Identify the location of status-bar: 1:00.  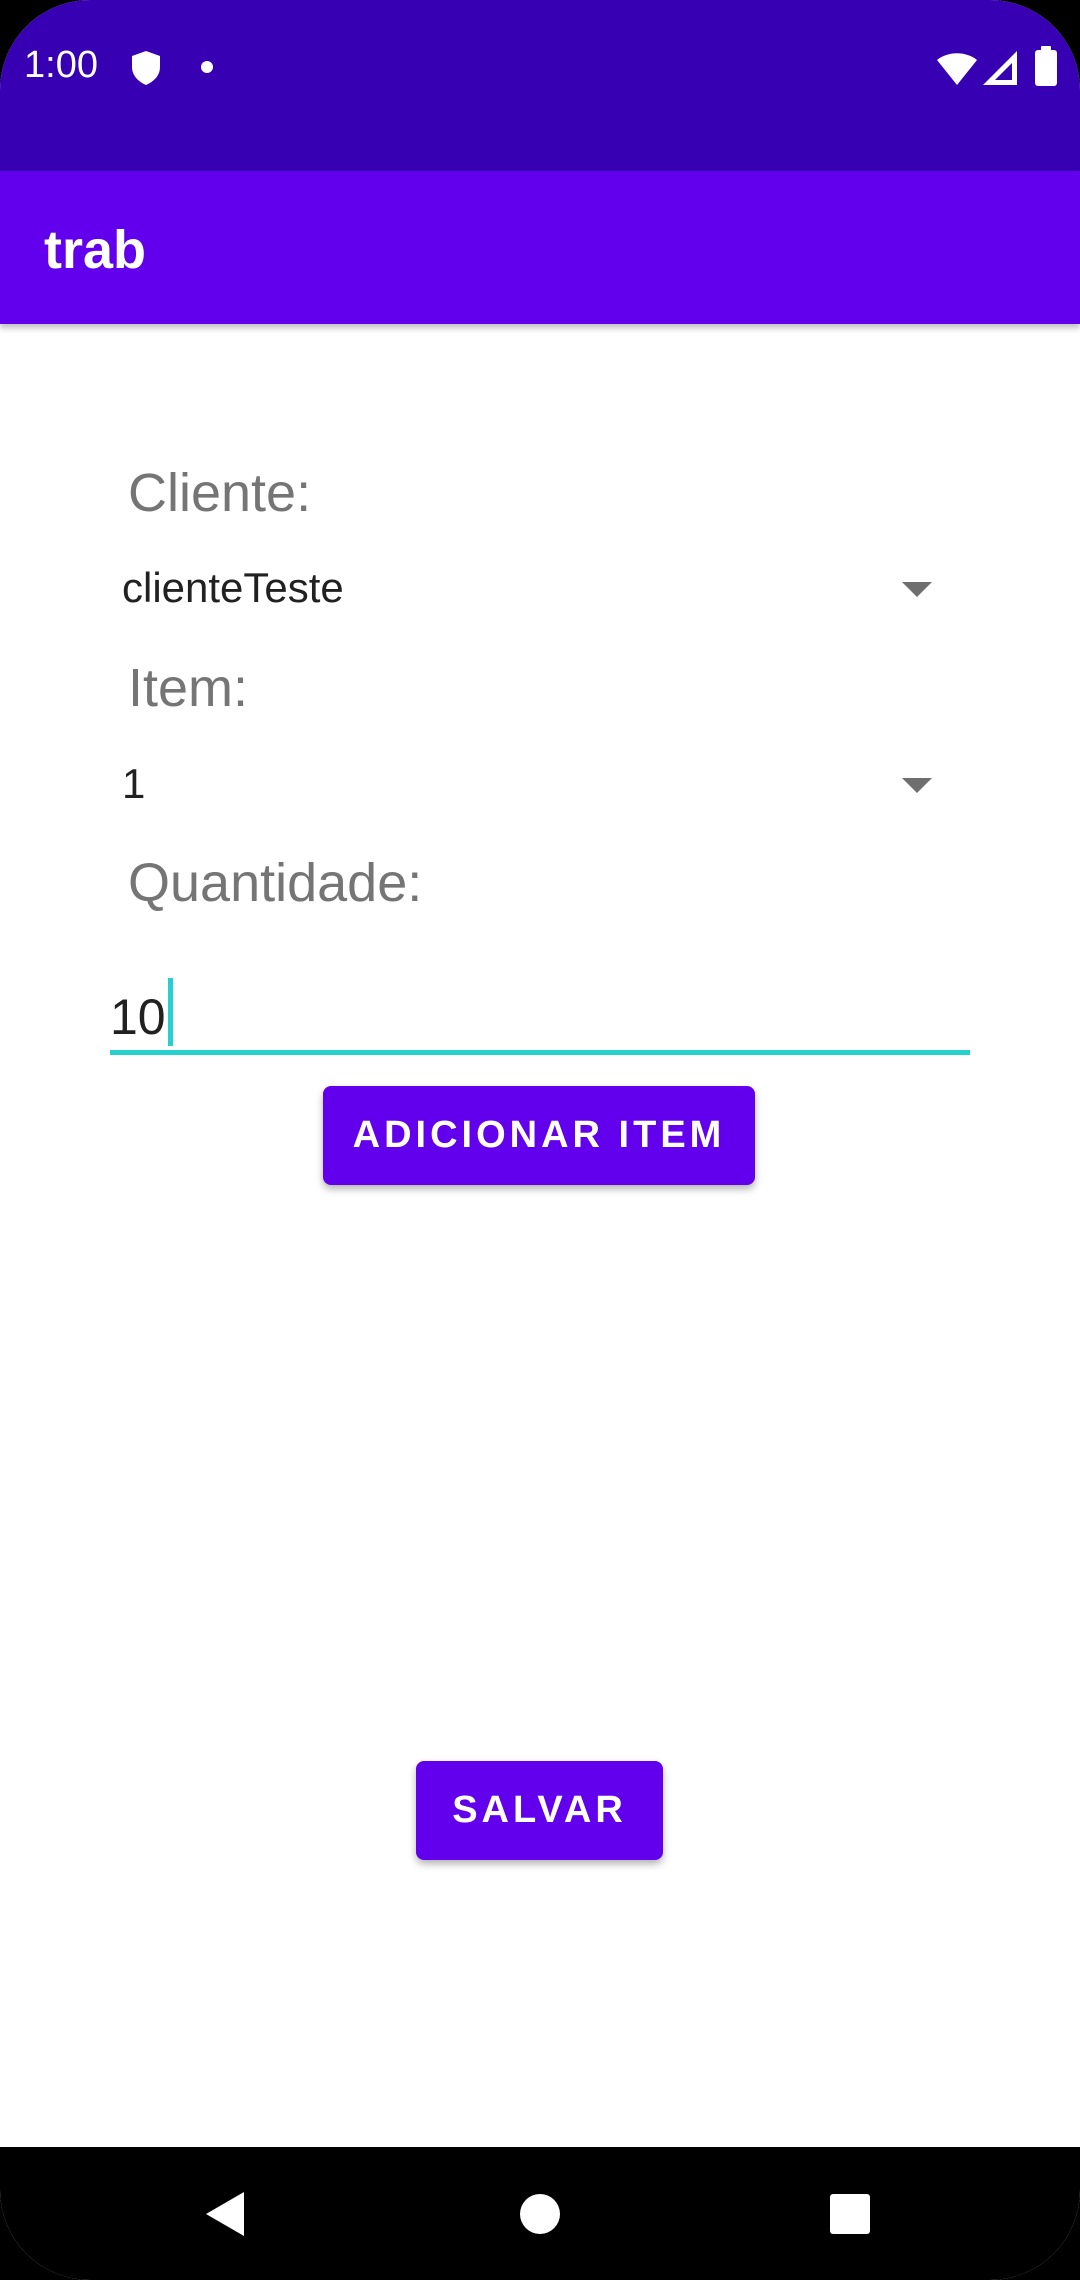
(540, 85).